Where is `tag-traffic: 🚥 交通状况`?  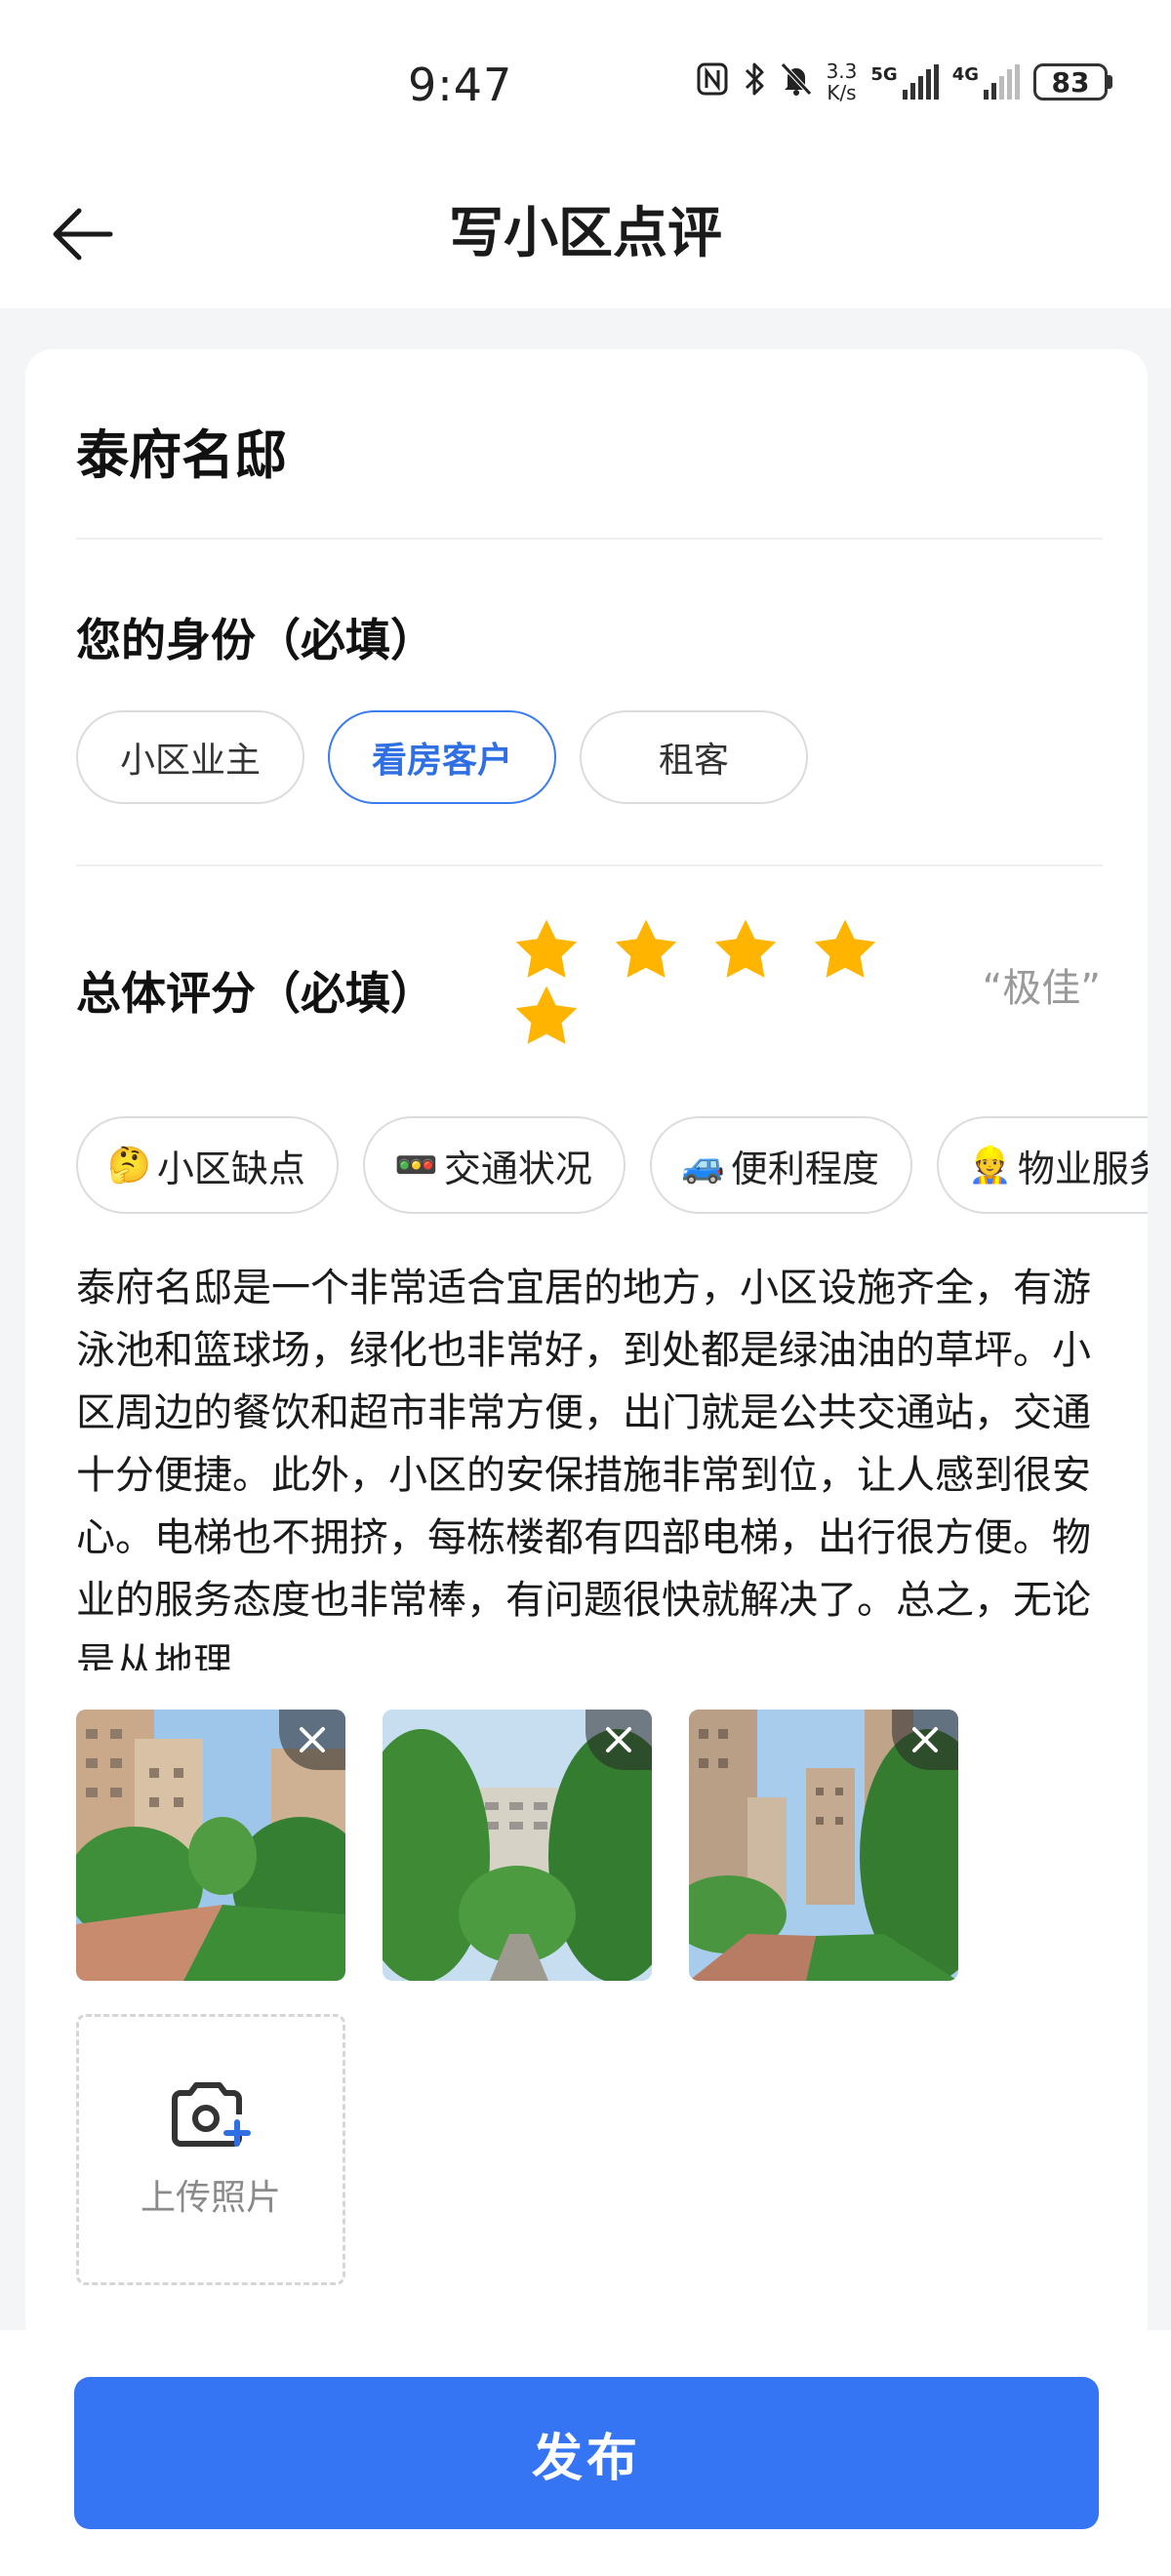 tag-traffic: 🚥 交通状况 is located at coordinates (494, 1165).